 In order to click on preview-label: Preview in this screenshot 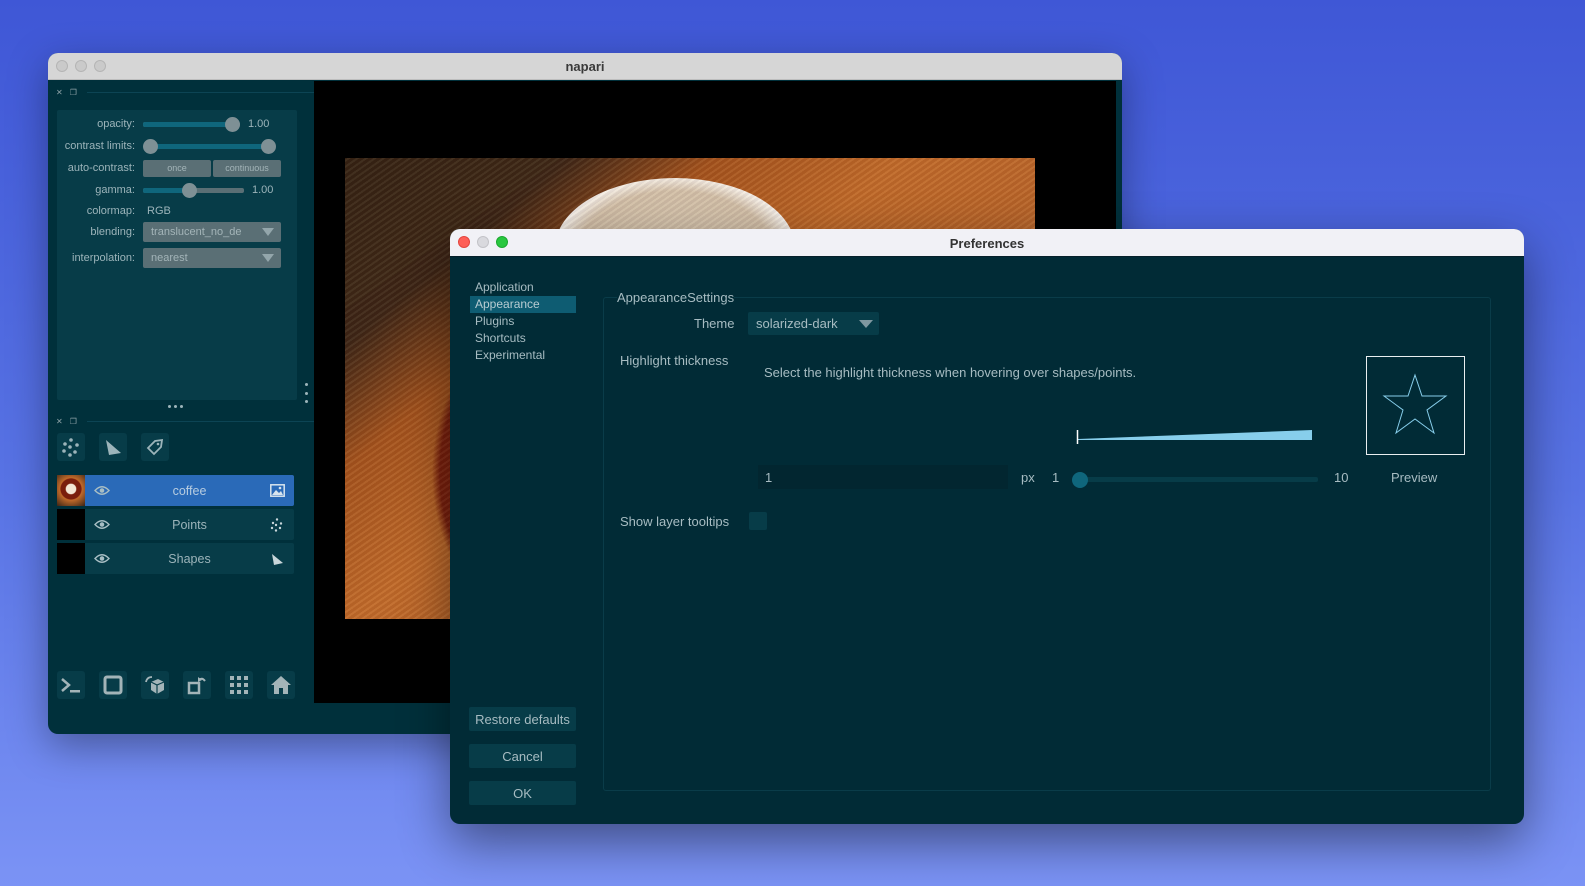, I will do `click(1414, 477)`.